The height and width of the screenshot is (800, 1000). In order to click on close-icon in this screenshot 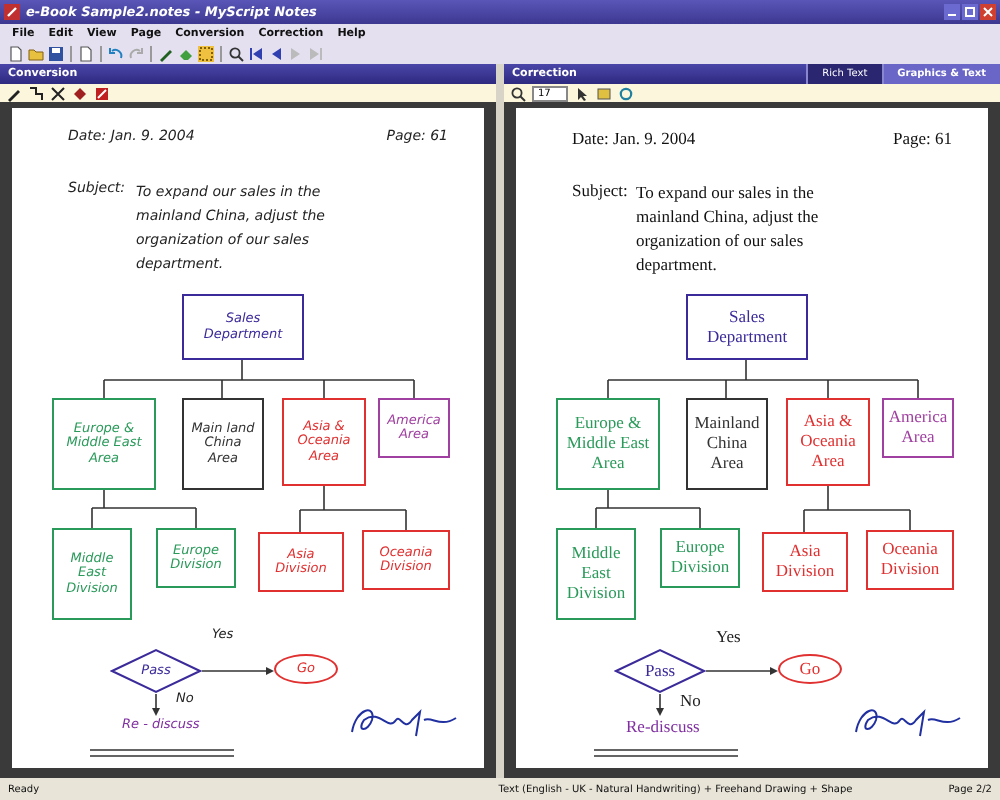, I will do `click(988, 12)`.